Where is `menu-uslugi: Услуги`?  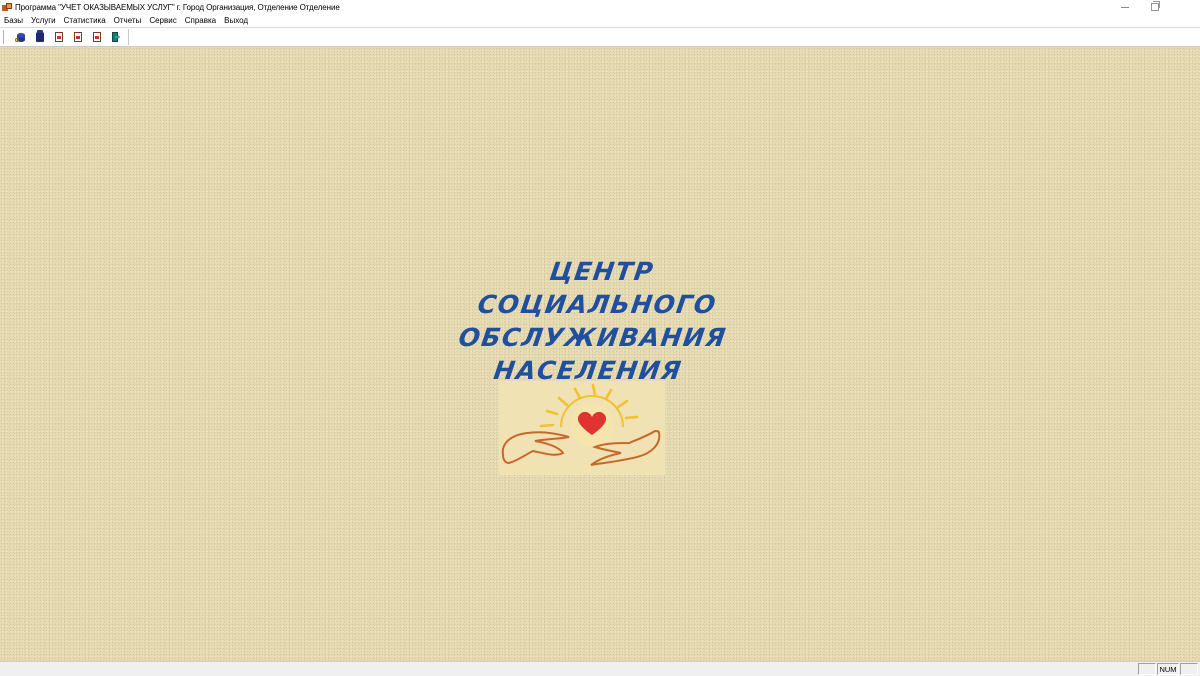 menu-uslugi: Услуги is located at coordinates (43, 20).